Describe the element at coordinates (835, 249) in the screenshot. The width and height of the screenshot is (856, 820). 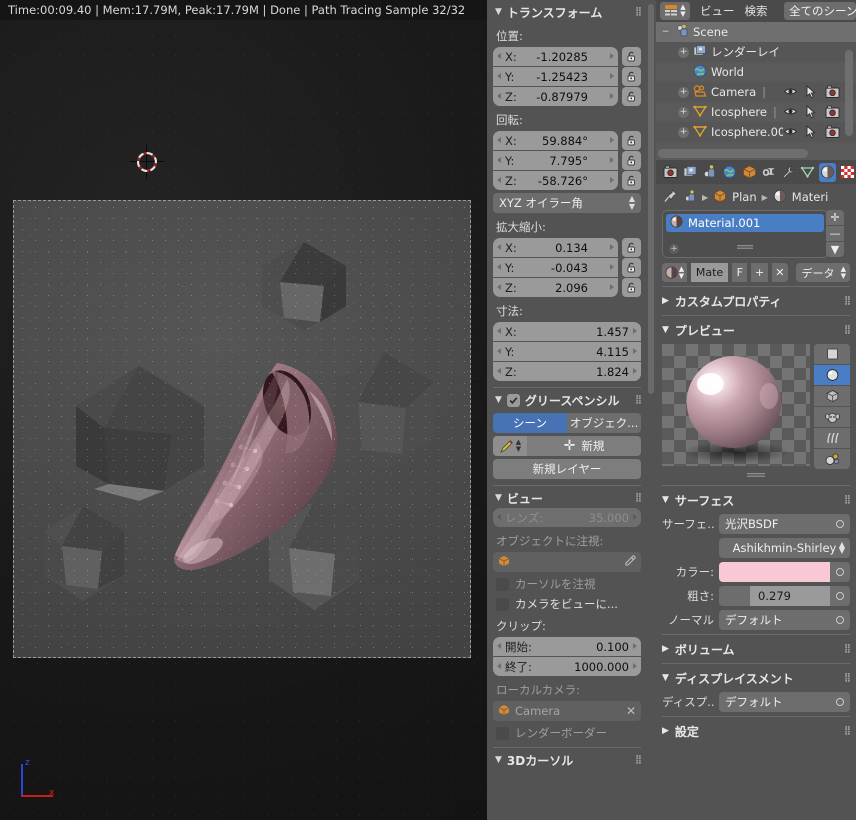
I see `material-specials-menu: ▼` at that location.